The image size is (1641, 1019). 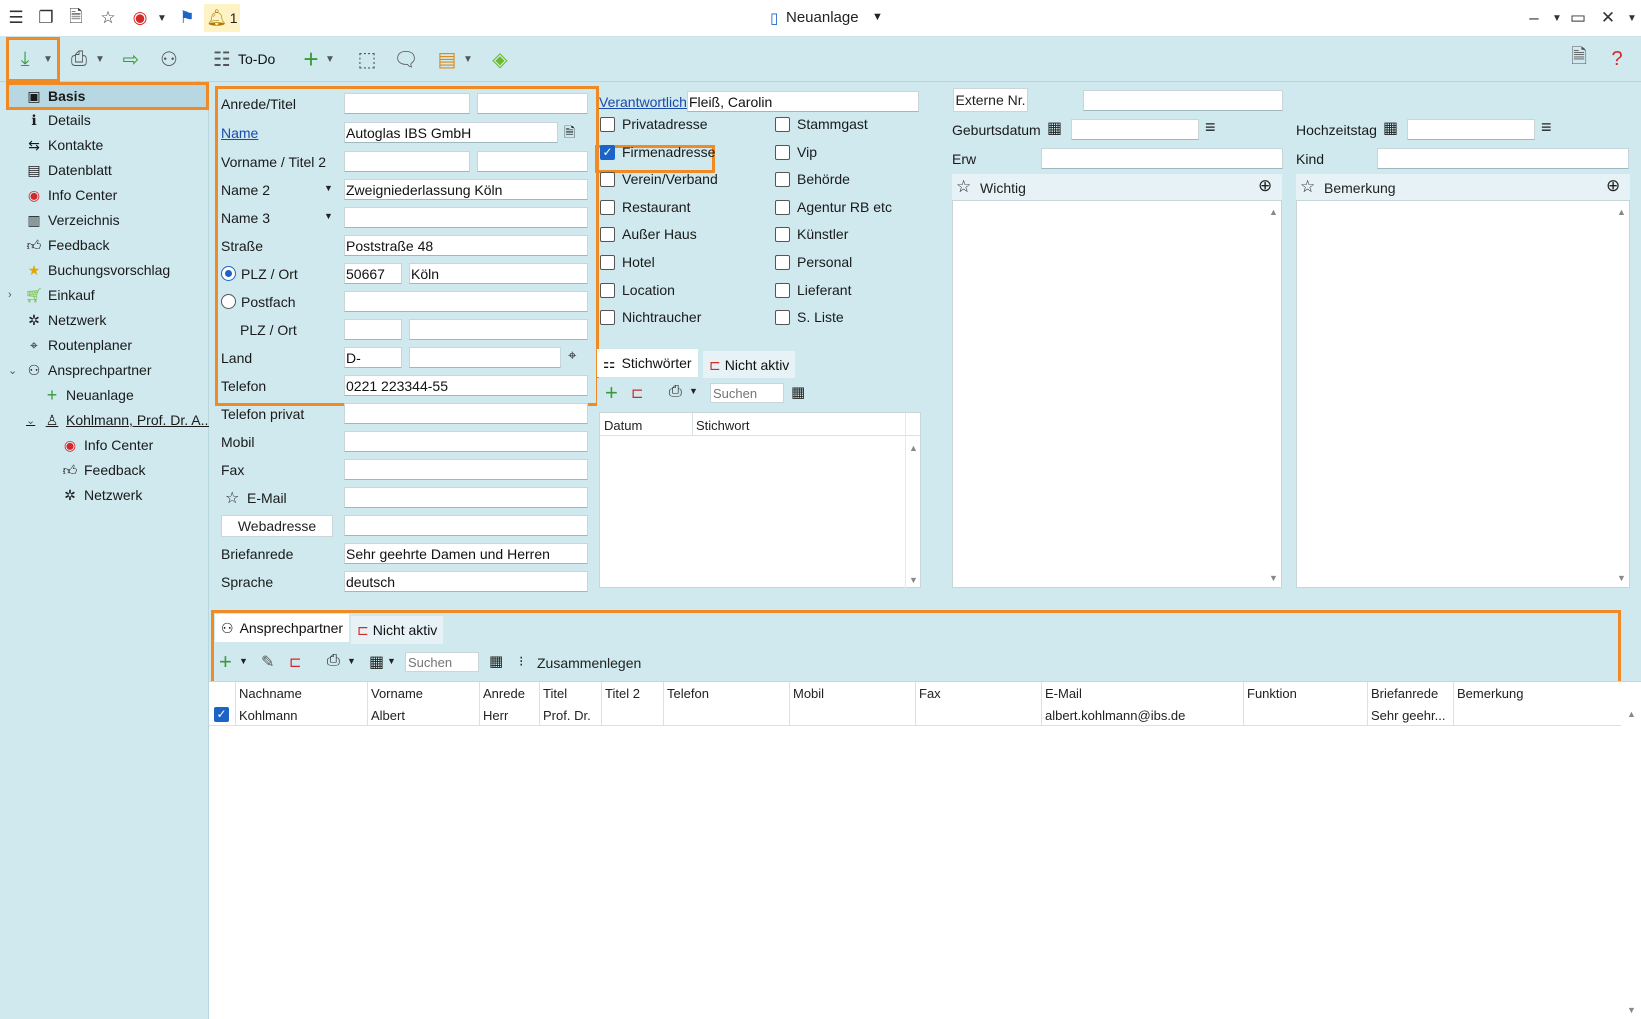 What do you see at coordinates (504, 693) in the screenshot?
I see `col-anrede: Anrede` at bounding box center [504, 693].